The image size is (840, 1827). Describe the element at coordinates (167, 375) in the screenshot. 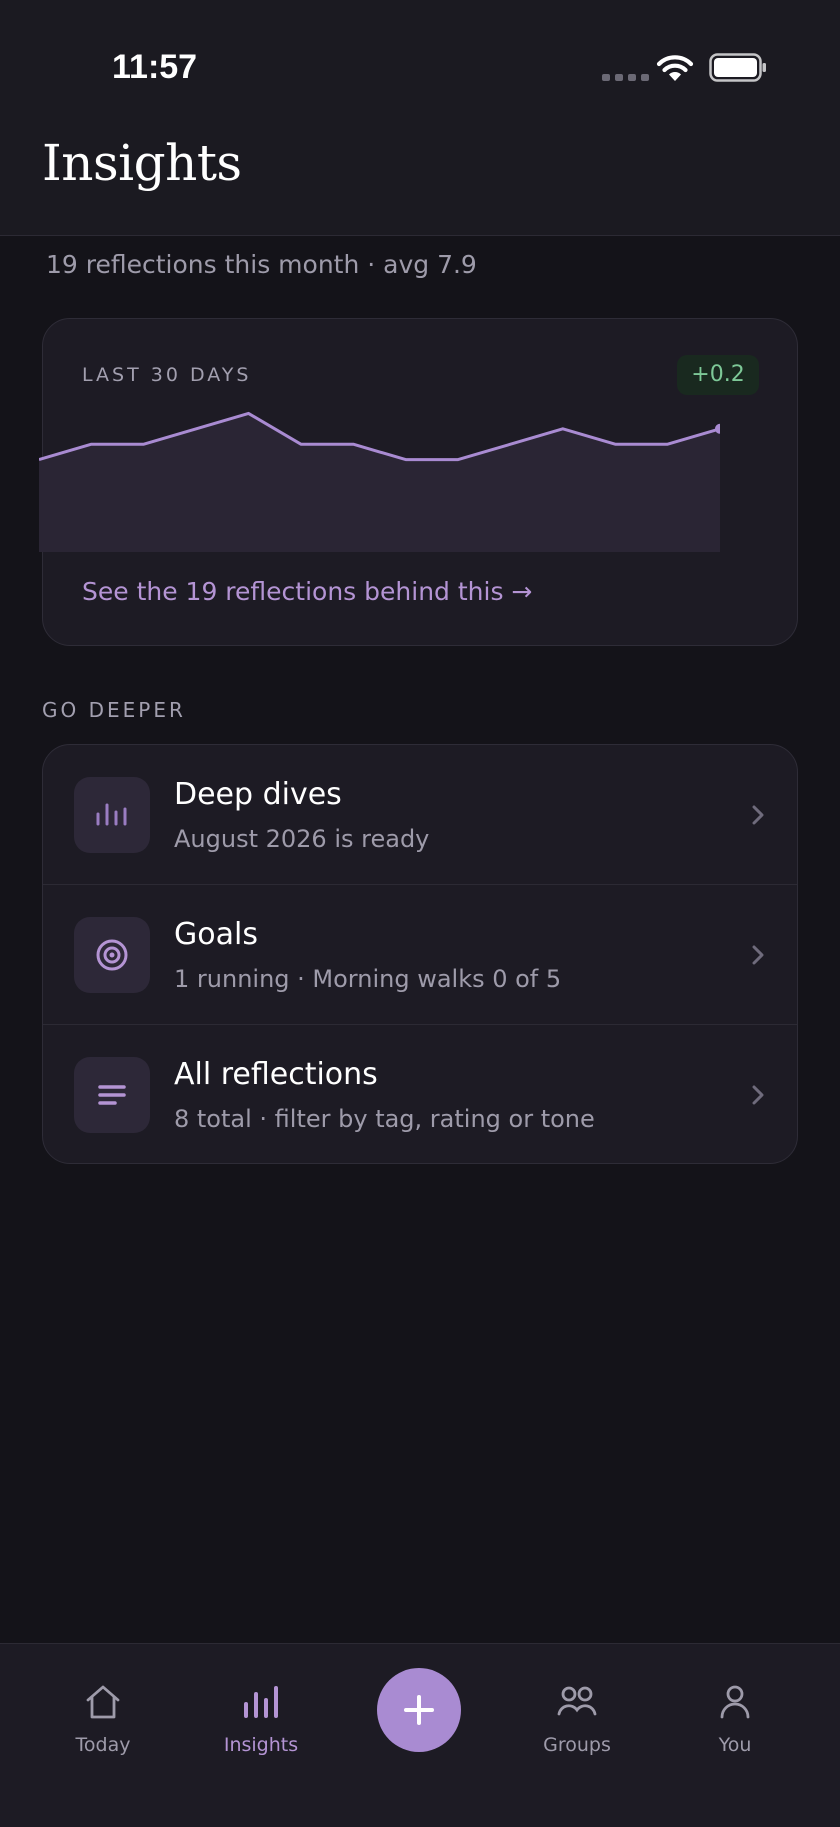

I see `chart-period-label: LAST 30 DAYS` at that location.